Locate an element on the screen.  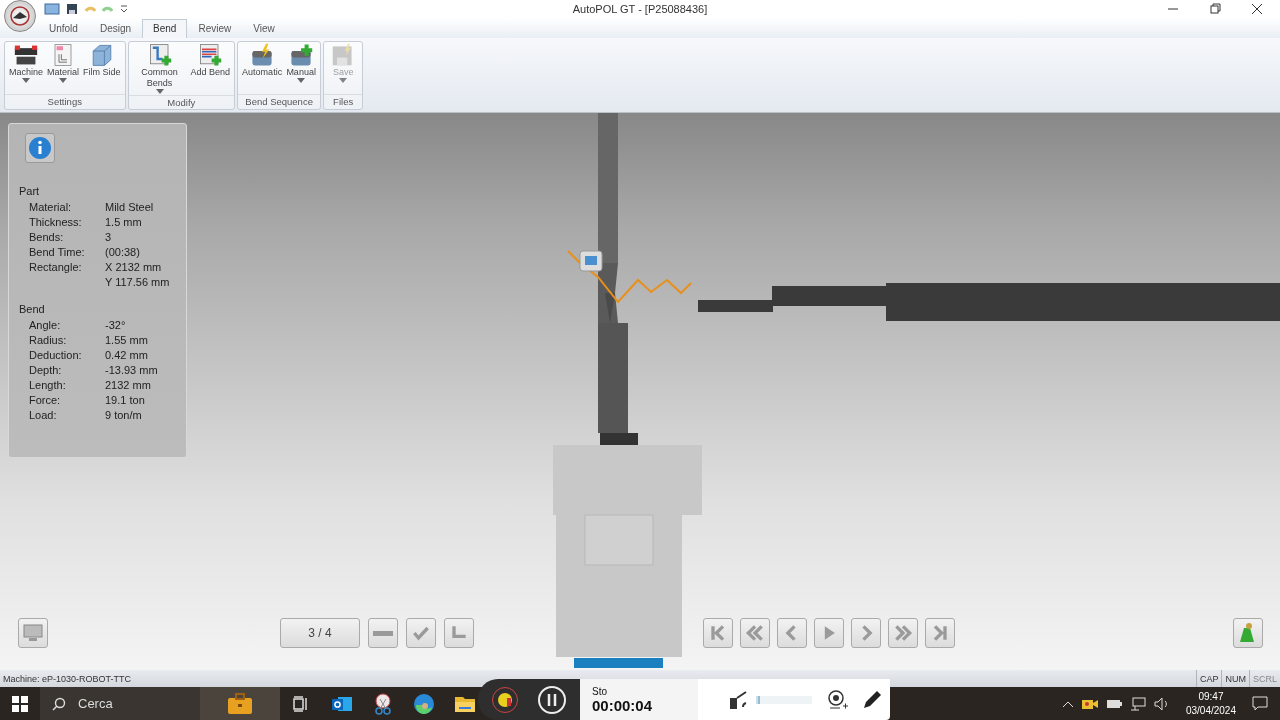
property-label: Thickness: is located at coordinates (56, 222).